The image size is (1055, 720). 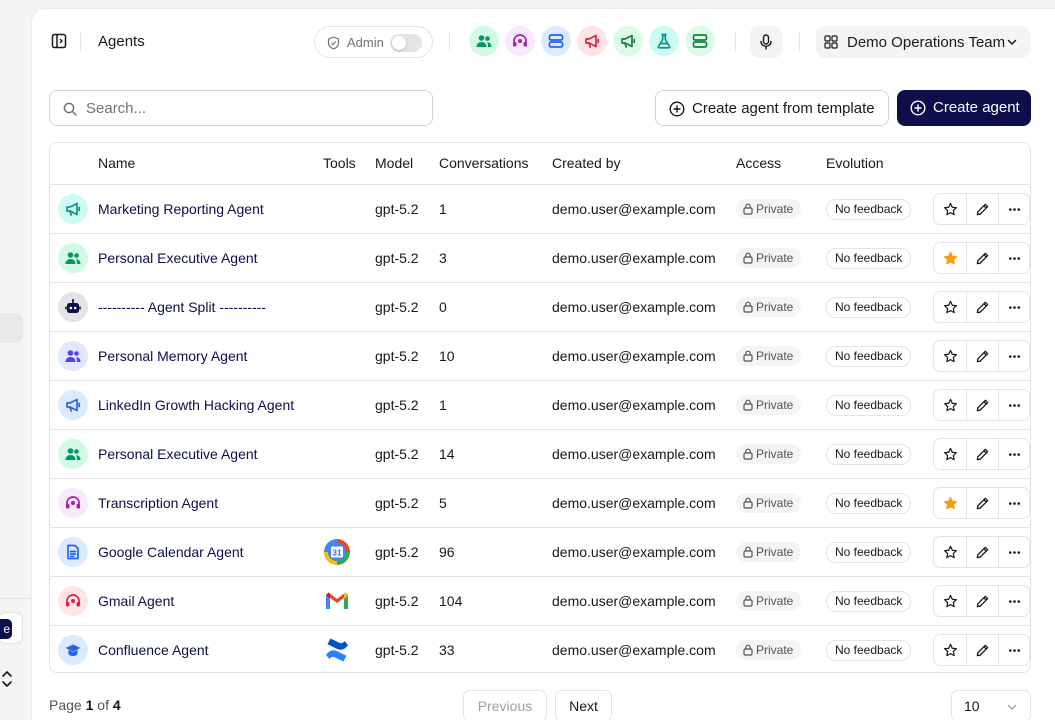 I want to click on create-agent-button: Create agent, so click(x=964, y=108).